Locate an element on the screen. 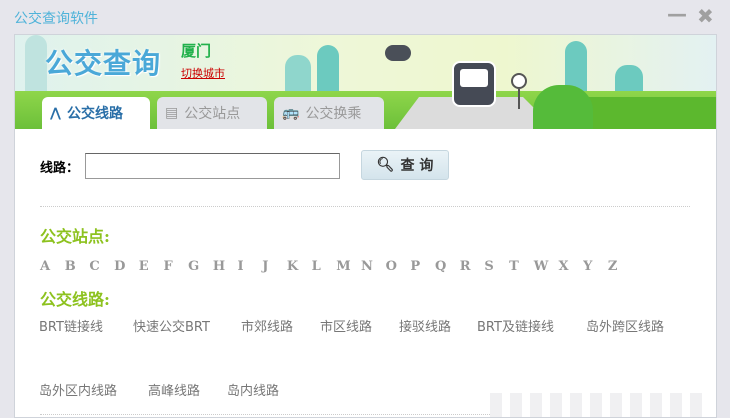 This screenshot has width=730, height=418. route-category-link: 接驳线路 is located at coordinates (425, 327).